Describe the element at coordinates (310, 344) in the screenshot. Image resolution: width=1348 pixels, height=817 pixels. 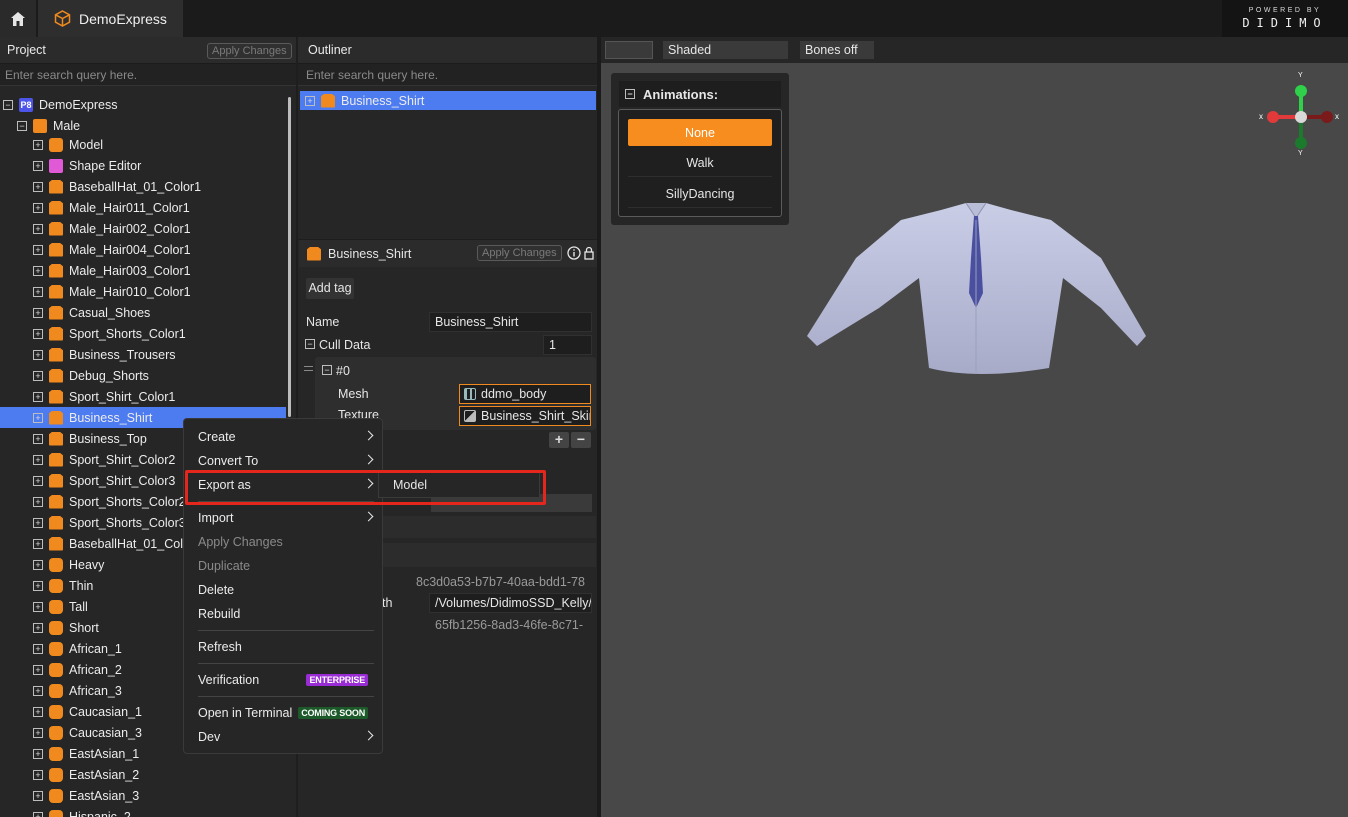
I see `cull-collapse-icon: −` at that location.